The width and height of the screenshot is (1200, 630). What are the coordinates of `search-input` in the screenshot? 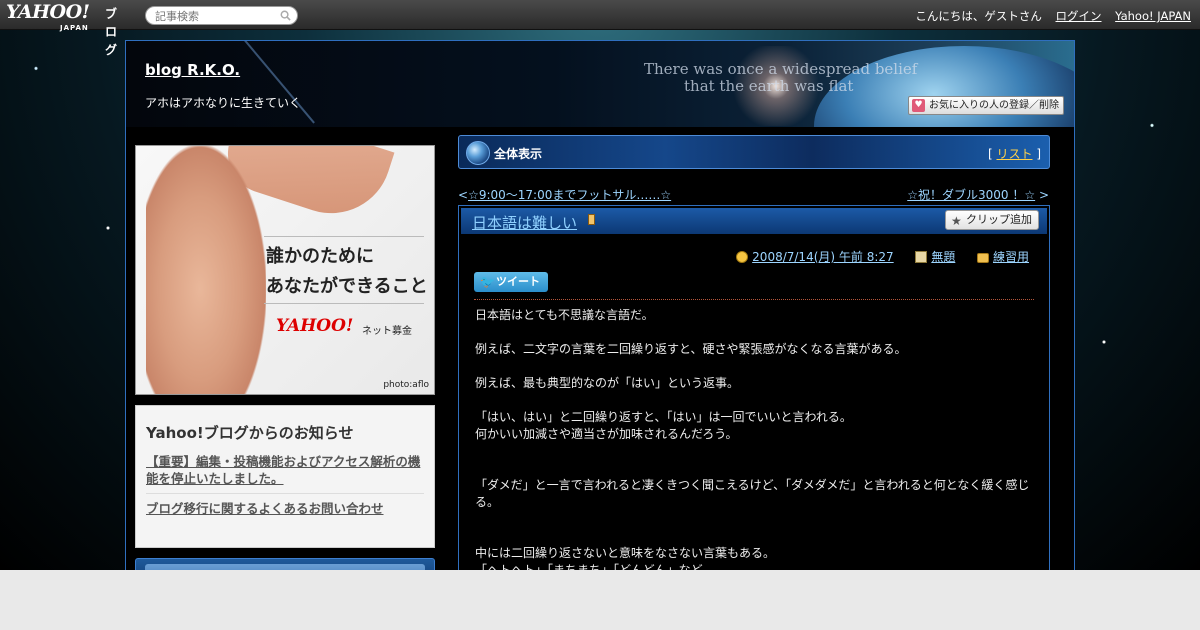 It's located at (215, 16).